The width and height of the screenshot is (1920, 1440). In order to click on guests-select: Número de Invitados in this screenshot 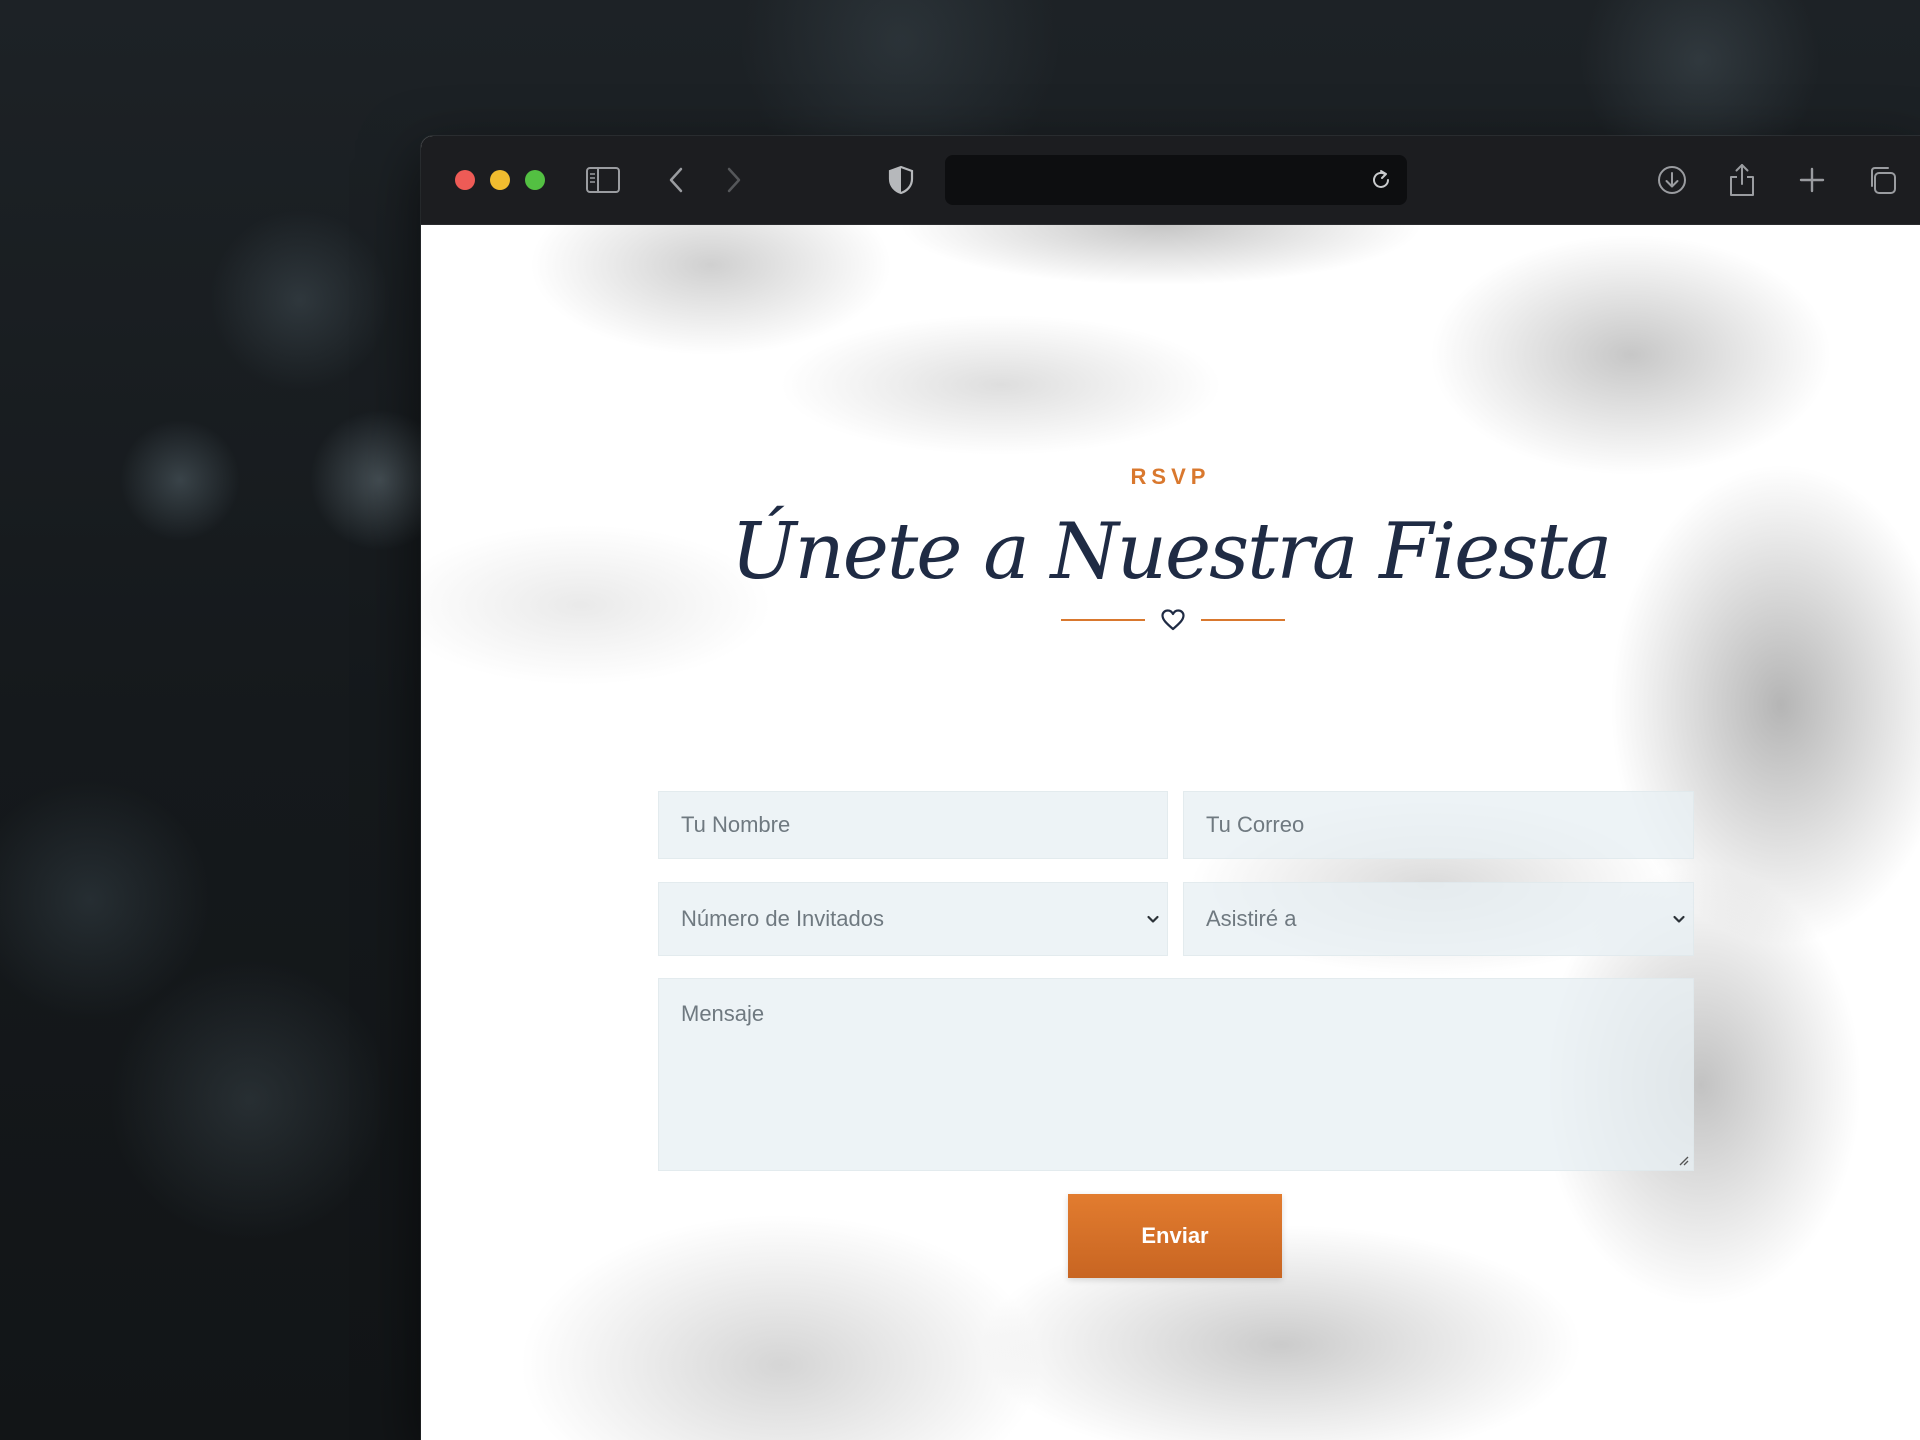, I will do `click(913, 919)`.